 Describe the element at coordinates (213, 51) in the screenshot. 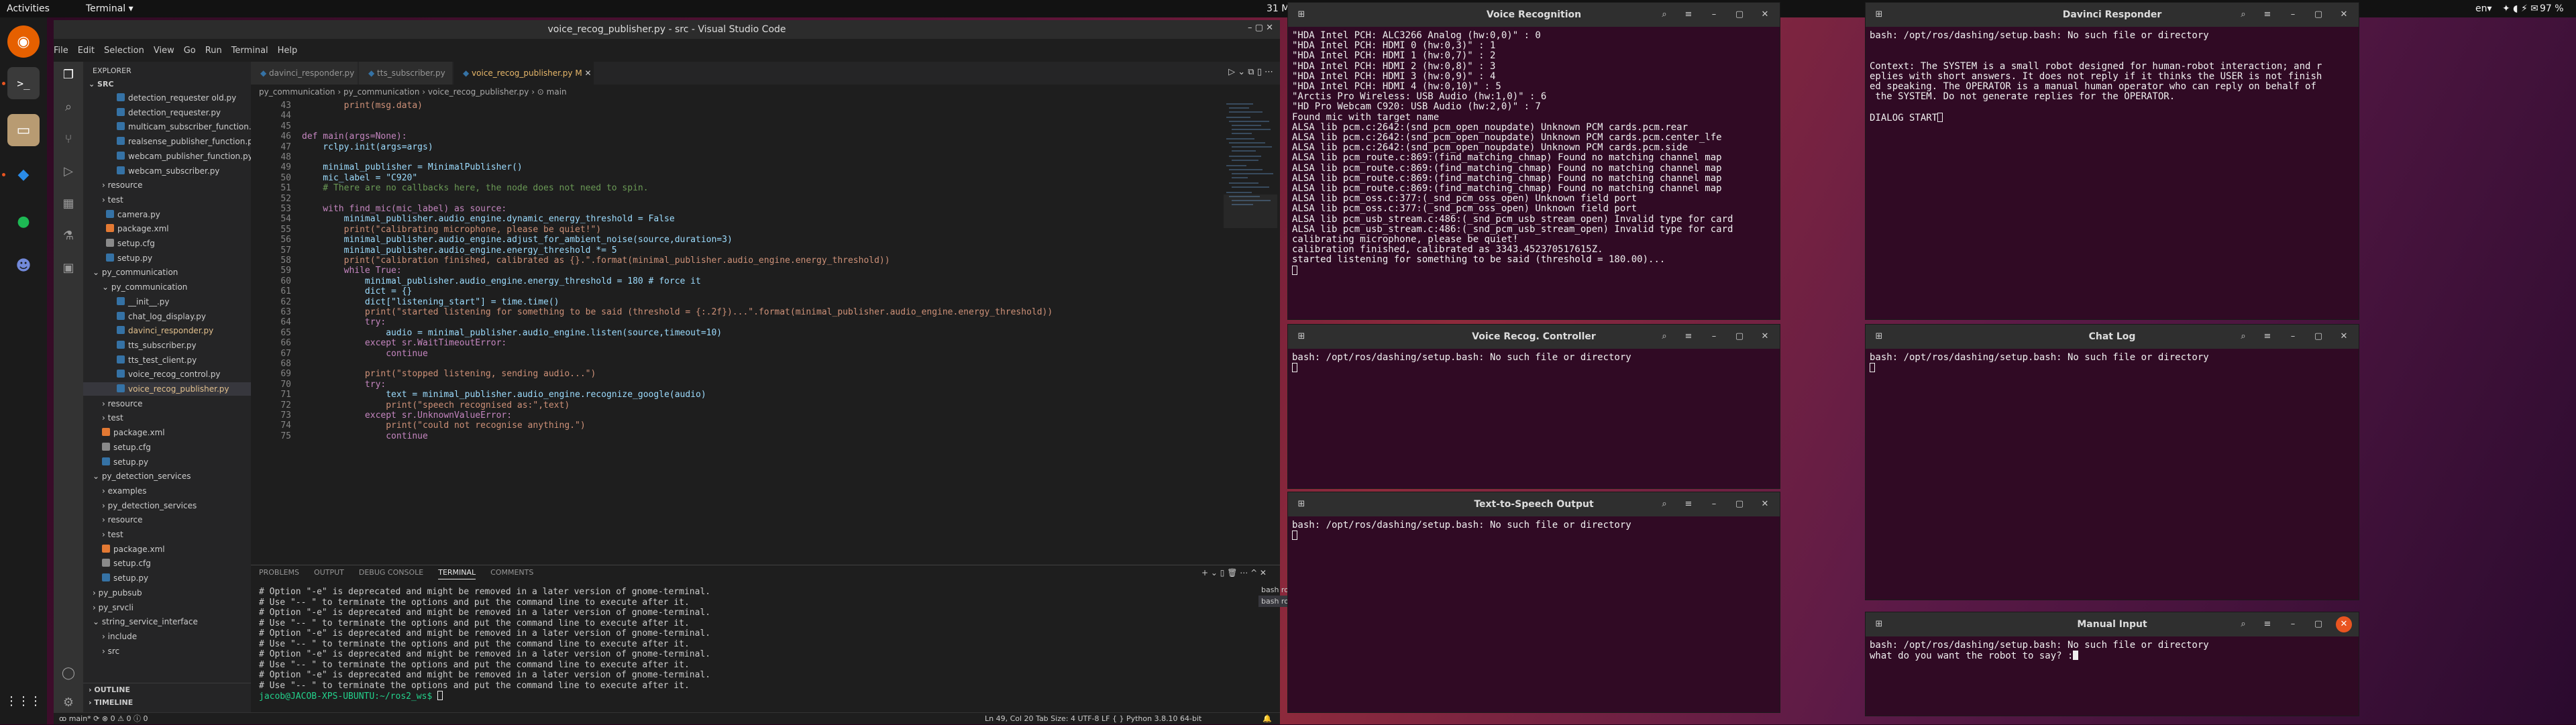

I see `menu-run: Run` at that location.